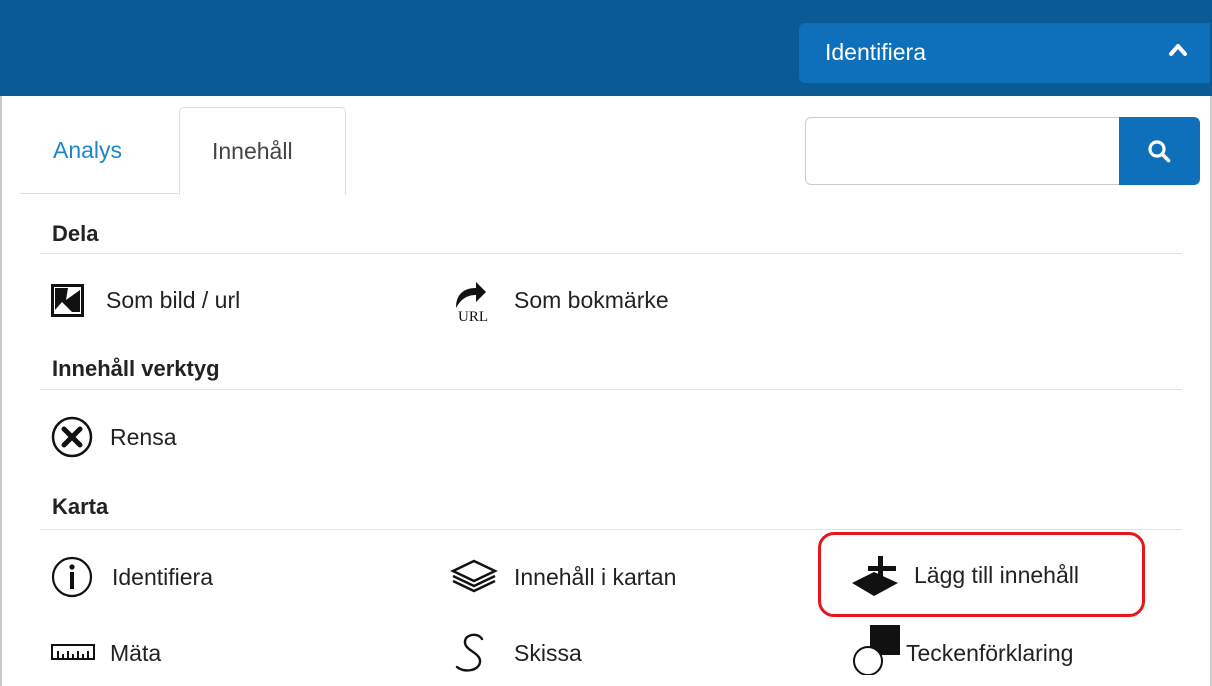 The width and height of the screenshot is (1212, 686). Describe the element at coordinates (136, 368) in the screenshot. I see `section-title-verktyg: Innehåll verktyg` at that location.